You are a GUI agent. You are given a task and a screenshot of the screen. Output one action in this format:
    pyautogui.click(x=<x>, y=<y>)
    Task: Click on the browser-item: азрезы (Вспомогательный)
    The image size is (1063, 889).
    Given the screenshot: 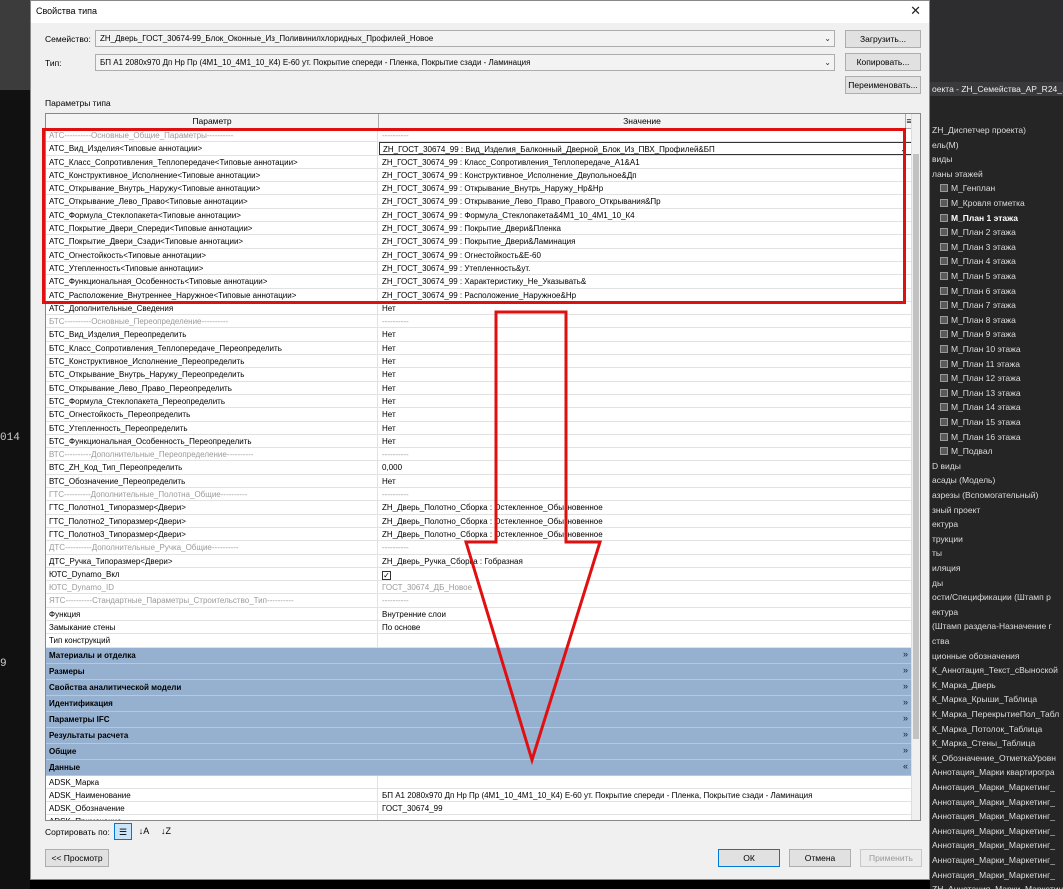 What is the action you would take?
    pyautogui.click(x=985, y=495)
    